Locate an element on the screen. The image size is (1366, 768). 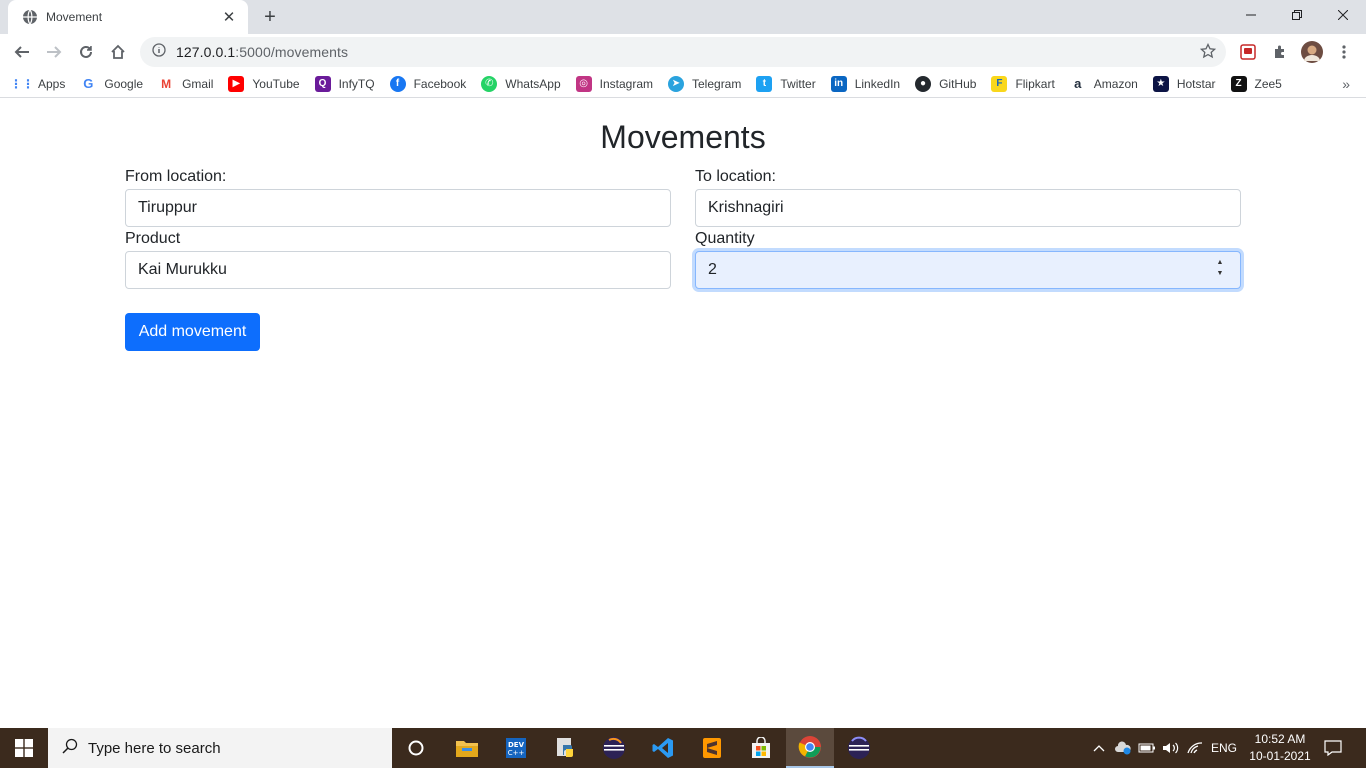
pocket-extension-icon is located at coordinates (1248, 52).